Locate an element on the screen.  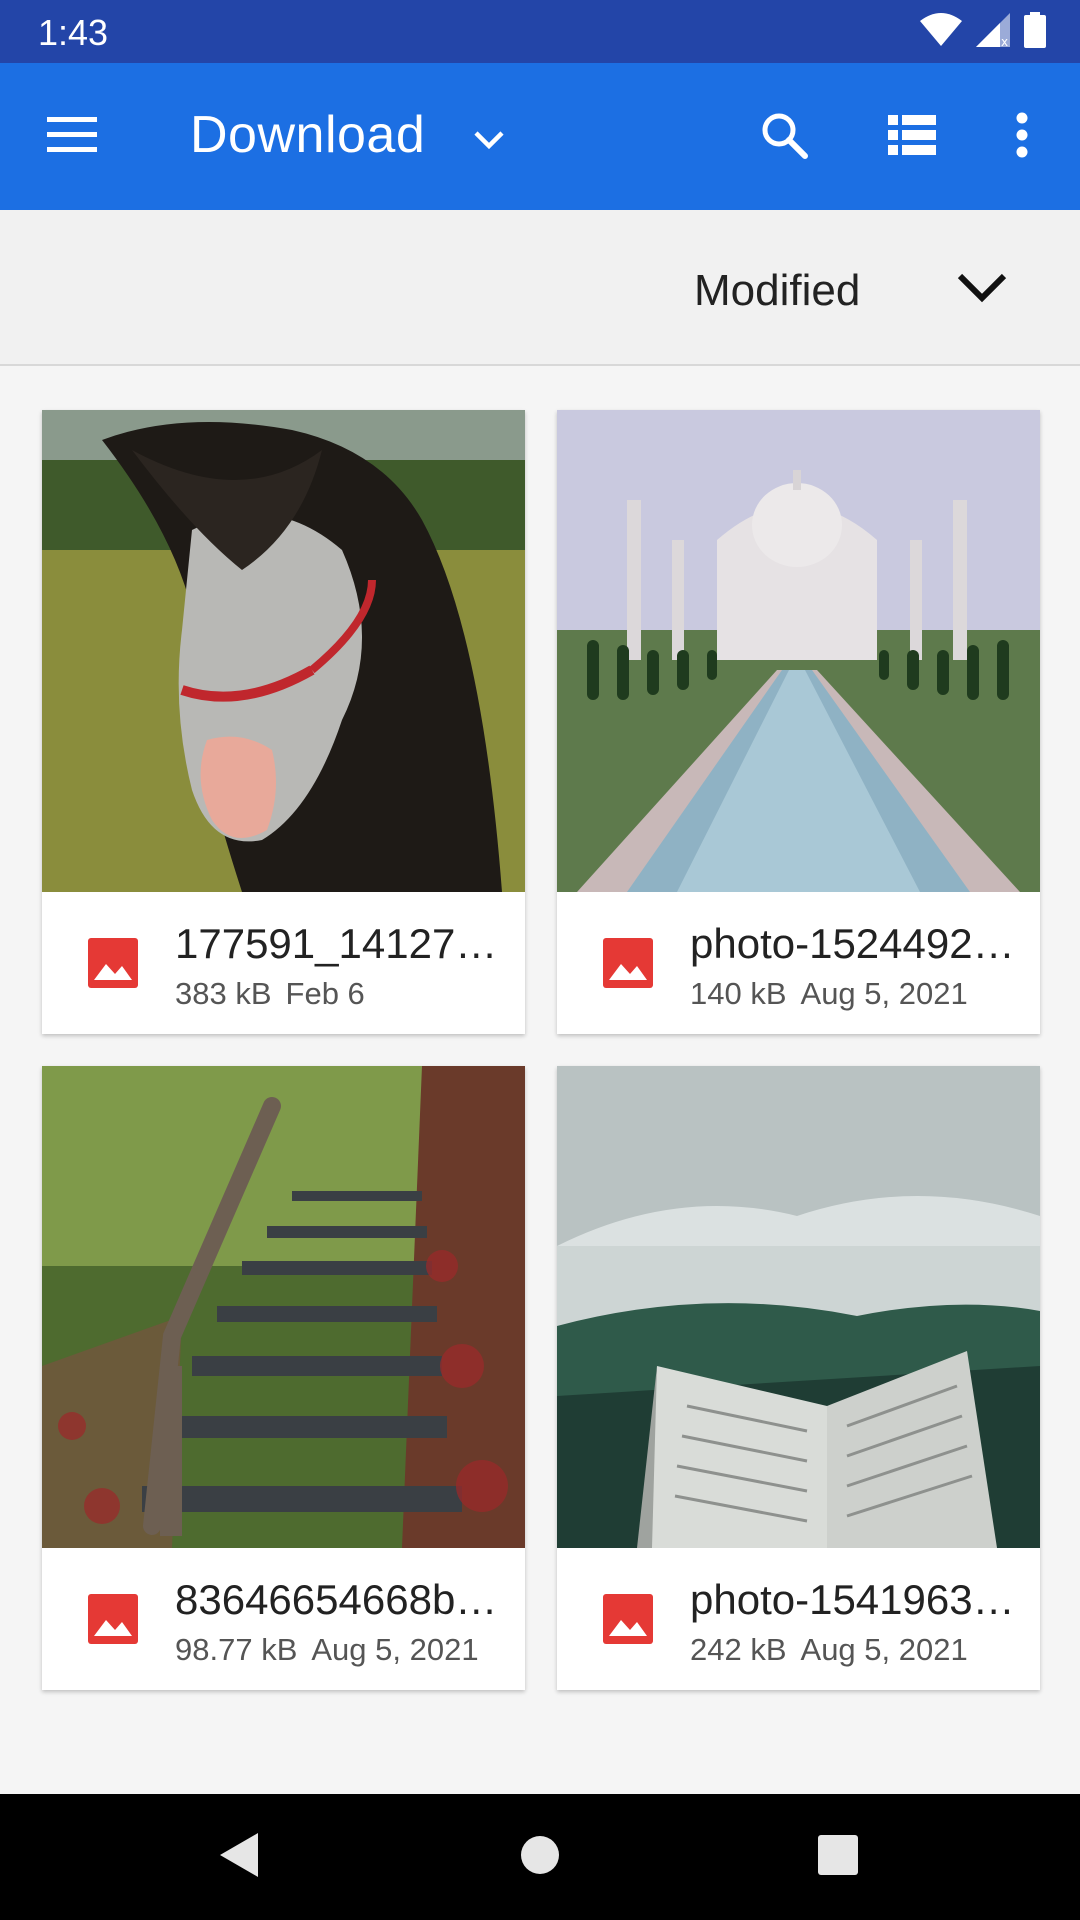
system-nav-bar is located at coordinates (540, 1857).